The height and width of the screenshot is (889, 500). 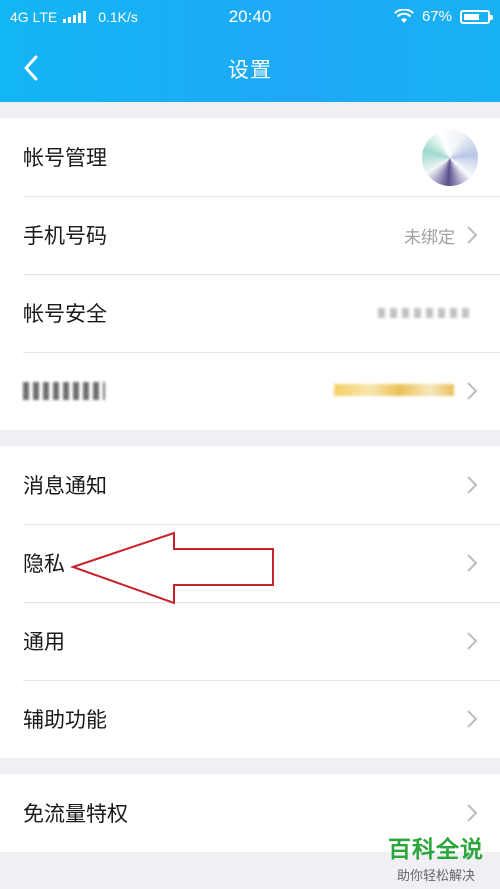 What do you see at coordinates (435, 876) in the screenshot?
I see `watermark-subtitle: 助你轻松解决` at bounding box center [435, 876].